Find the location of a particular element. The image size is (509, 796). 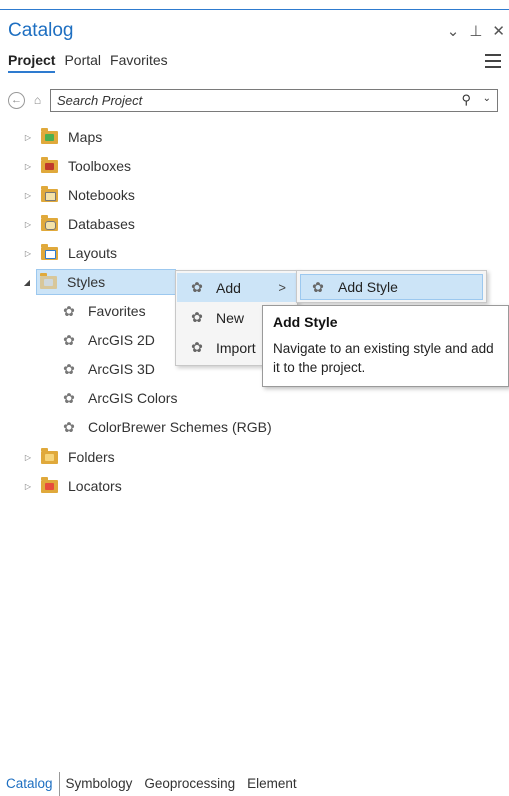

pane-controls: ⌄ ⊥ ✕ is located at coordinates (476, 31).